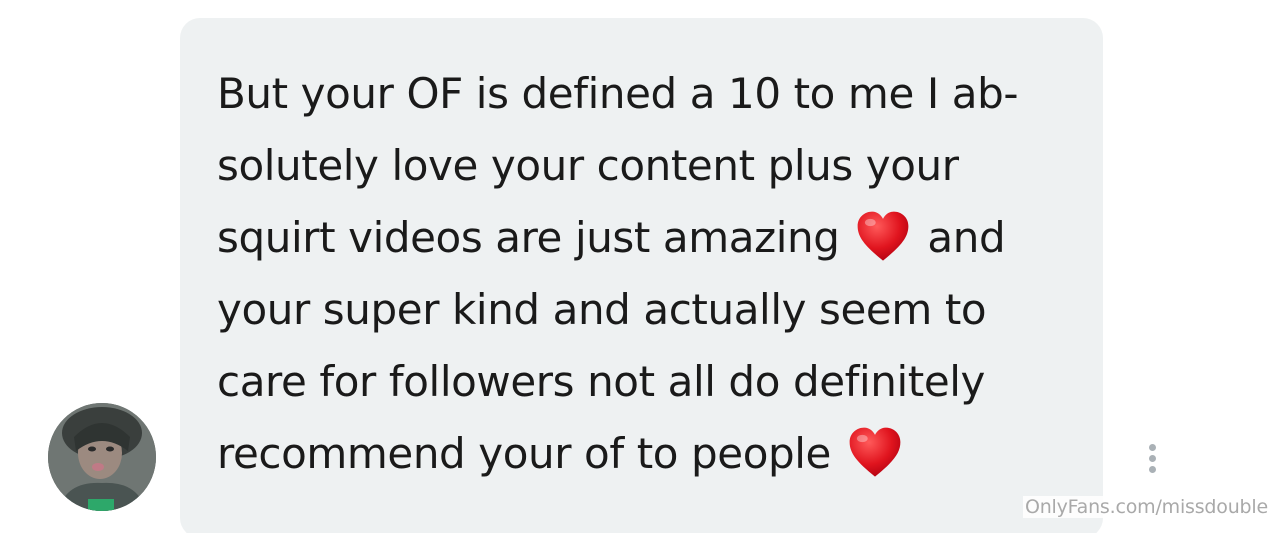 This screenshot has width=1284, height=533. Describe the element at coordinates (618, 93) in the screenshot. I see `message-line-1: But your OF is defined a 10 to me I ab-` at that location.